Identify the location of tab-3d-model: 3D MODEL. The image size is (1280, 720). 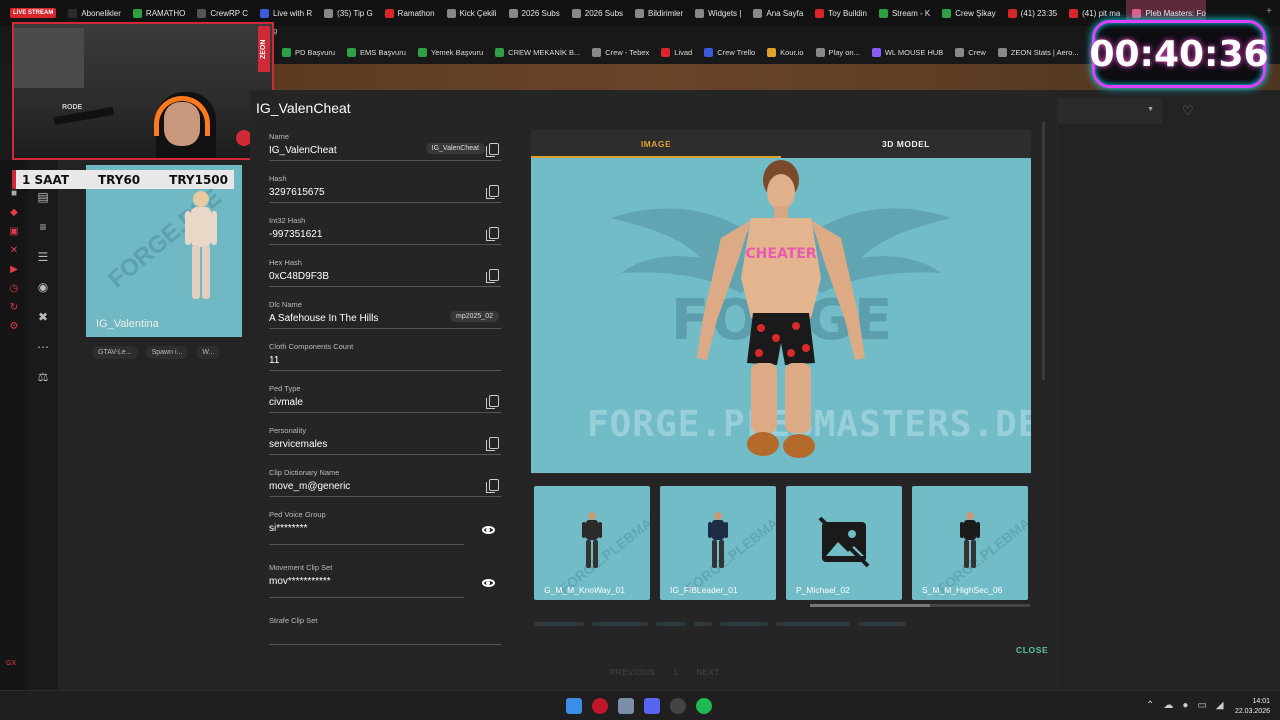
(906, 144).